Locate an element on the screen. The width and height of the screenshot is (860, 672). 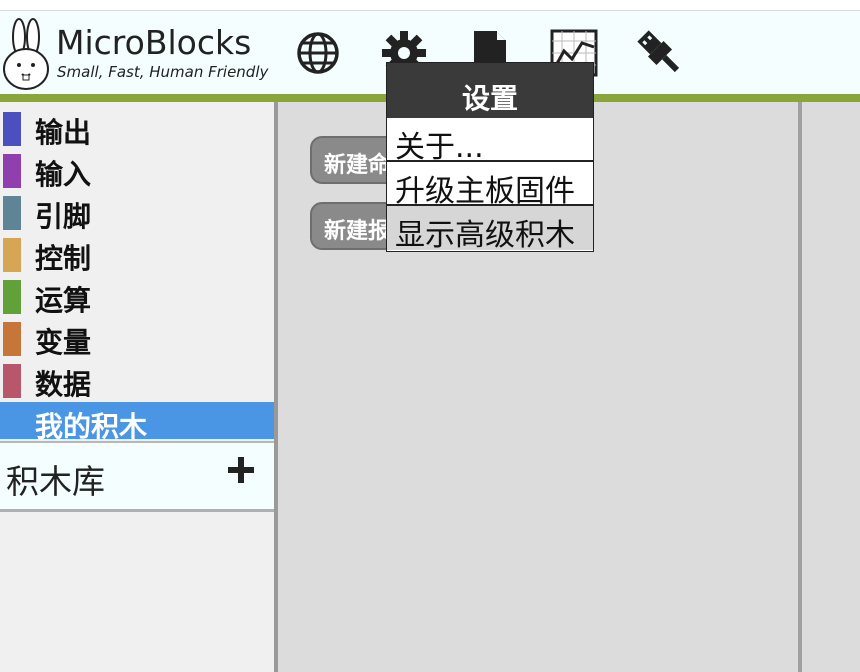
bunny-logo-icon is located at coordinates (26, 54).